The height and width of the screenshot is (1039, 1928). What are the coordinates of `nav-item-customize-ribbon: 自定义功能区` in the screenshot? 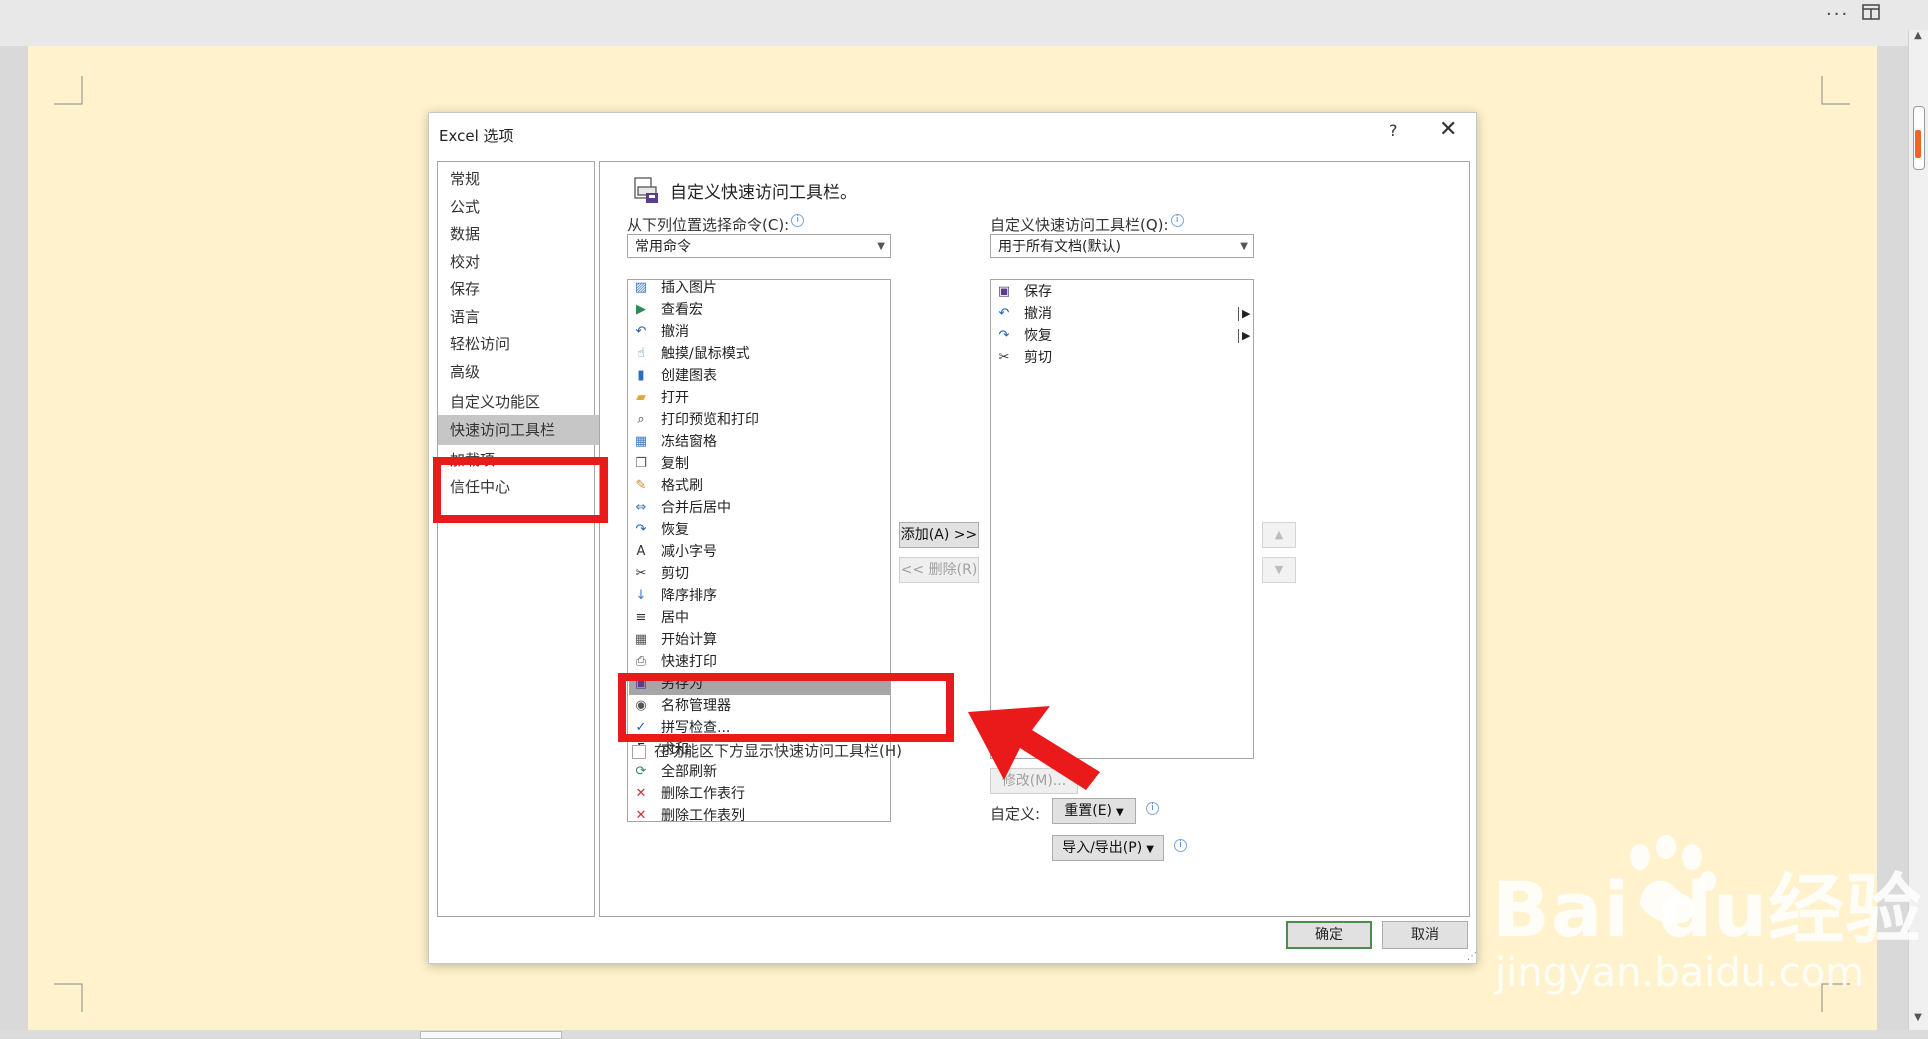 It's located at (519, 402).